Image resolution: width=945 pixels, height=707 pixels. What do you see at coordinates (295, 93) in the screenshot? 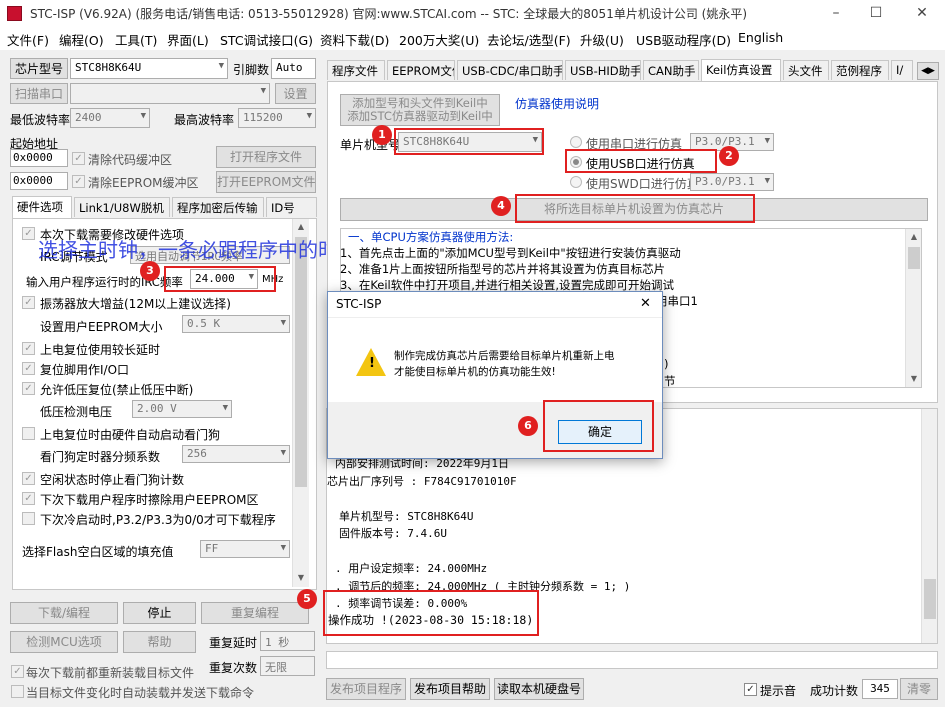
I see `port-settings-button: 设置` at bounding box center [295, 93].